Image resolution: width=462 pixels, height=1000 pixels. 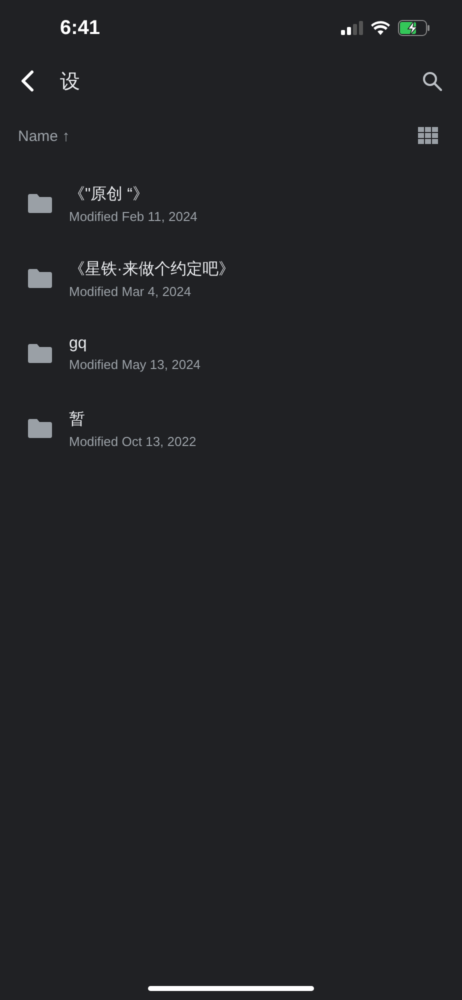 What do you see at coordinates (352, 28) in the screenshot?
I see `signal-icon` at bounding box center [352, 28].